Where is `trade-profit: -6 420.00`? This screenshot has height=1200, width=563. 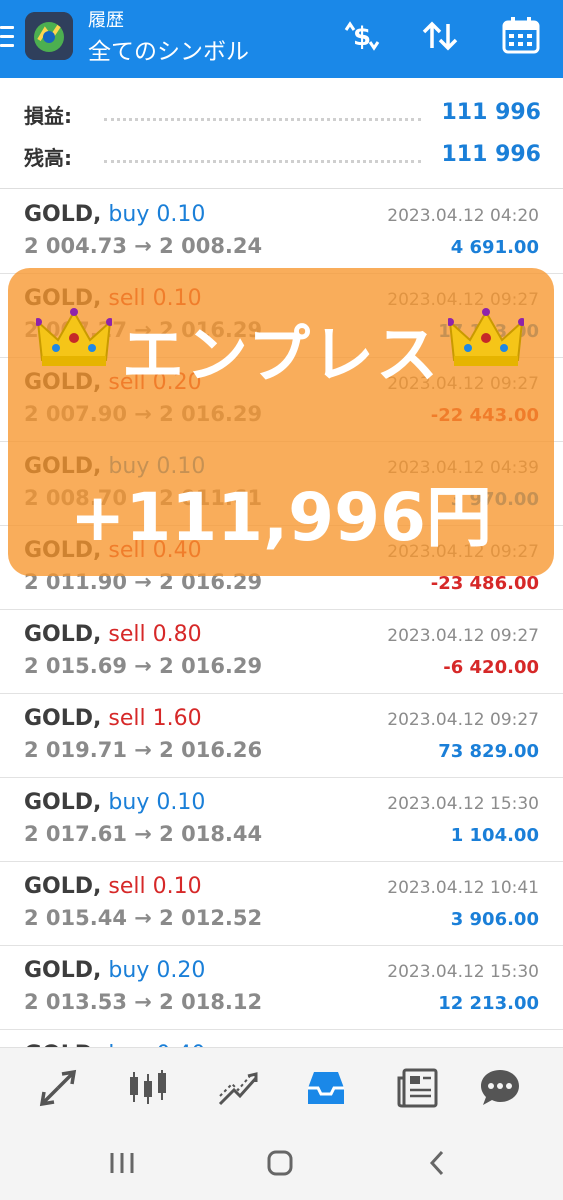 trade-profit: -6 420.00 is located at coordinates (491, 667).